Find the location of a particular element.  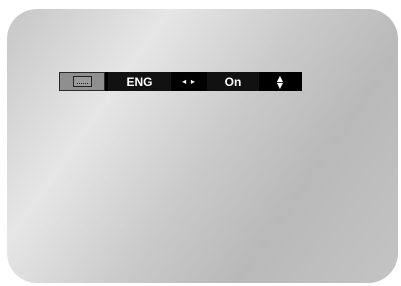

subtitle-box-icon is located at coordinates (82, 81).